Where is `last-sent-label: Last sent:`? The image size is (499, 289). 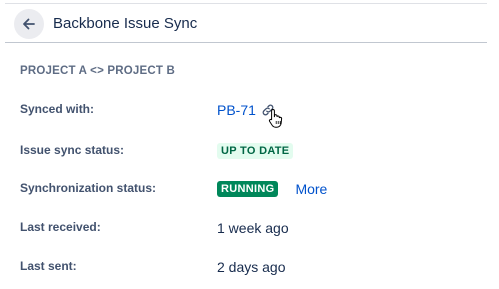
last-sent-label: Last sent: is located at coordinates (48, 266).